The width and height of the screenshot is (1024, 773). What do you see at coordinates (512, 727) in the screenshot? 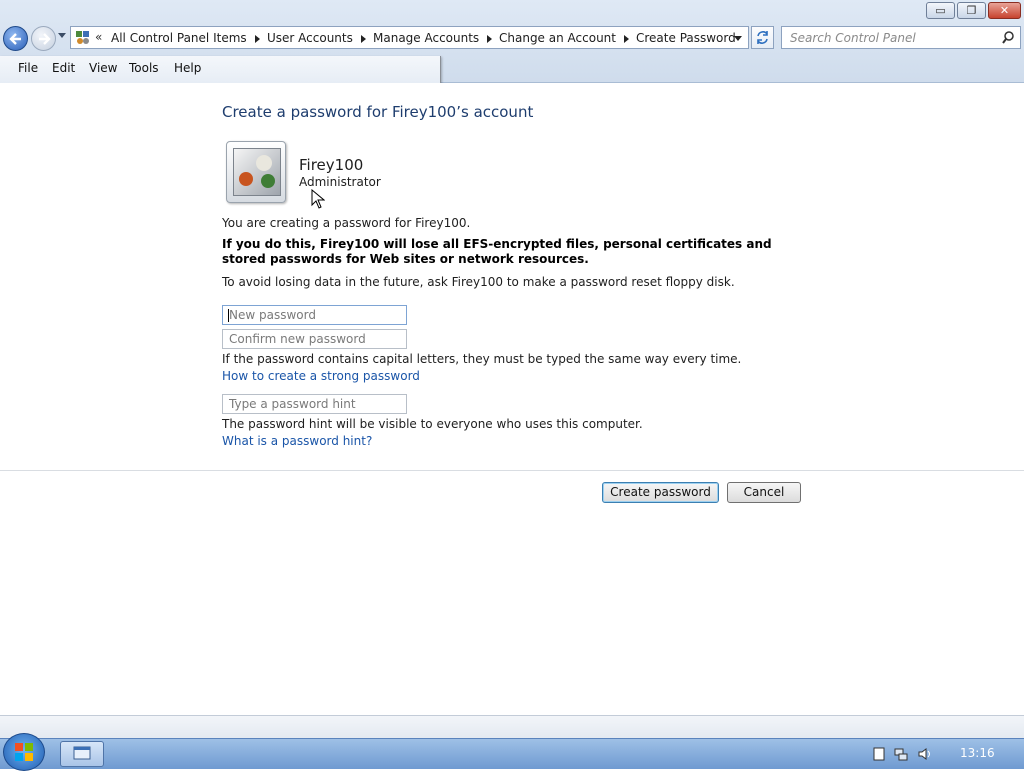
I see `status-bar` at bounding box center [512, 727].